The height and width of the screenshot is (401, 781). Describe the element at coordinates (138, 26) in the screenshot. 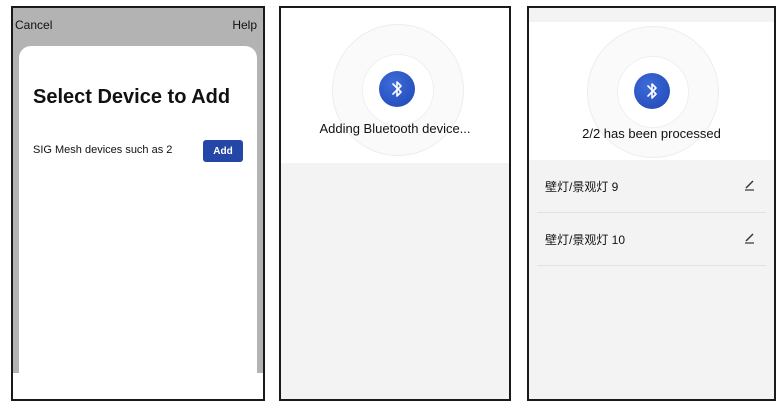

I see `top-bar: Cancel Help` at that location.